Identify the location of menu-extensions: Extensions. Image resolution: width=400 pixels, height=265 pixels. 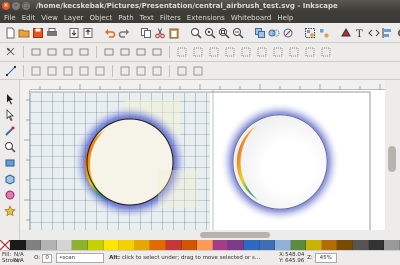
(206, 18).